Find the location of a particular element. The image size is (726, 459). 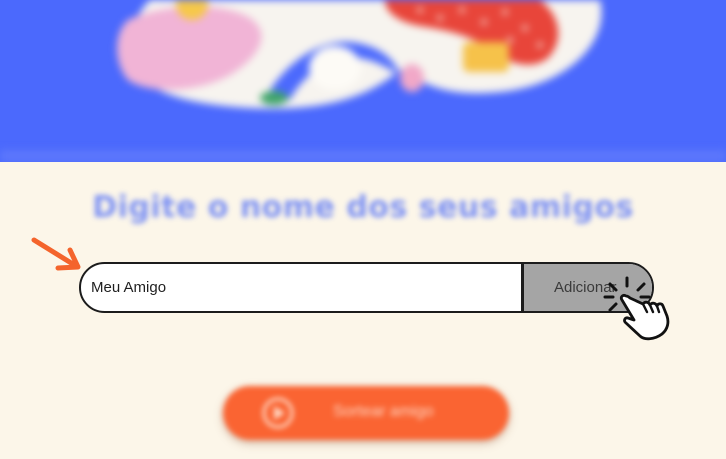

page-title: Digite o nome dos seus amigos is located at coordinates (363, 207).